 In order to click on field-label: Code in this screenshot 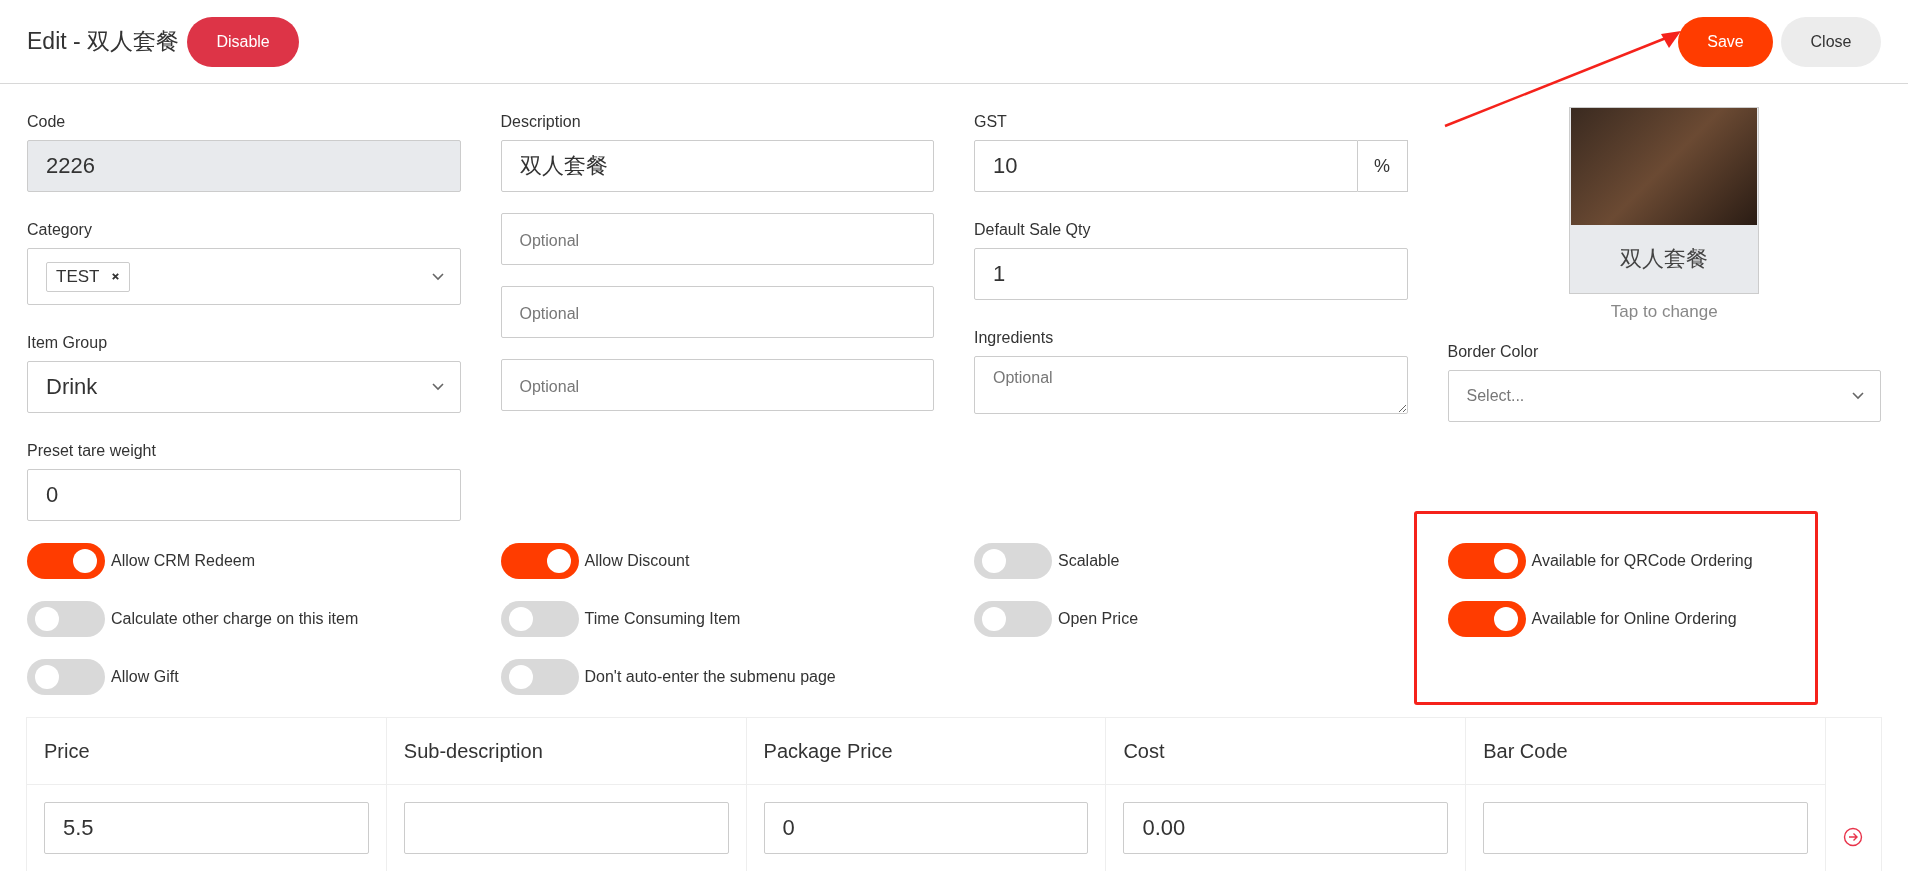, I will do `click(47, 122)`.